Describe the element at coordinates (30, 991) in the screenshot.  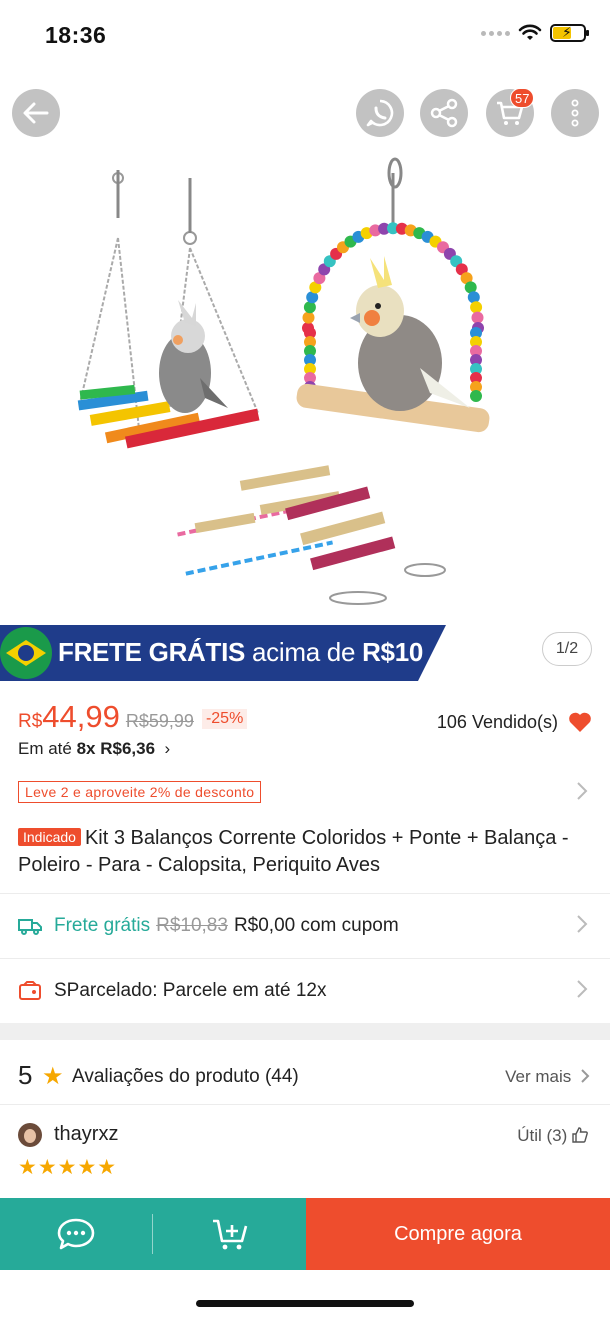
I see `installment-card-icon` at that location.